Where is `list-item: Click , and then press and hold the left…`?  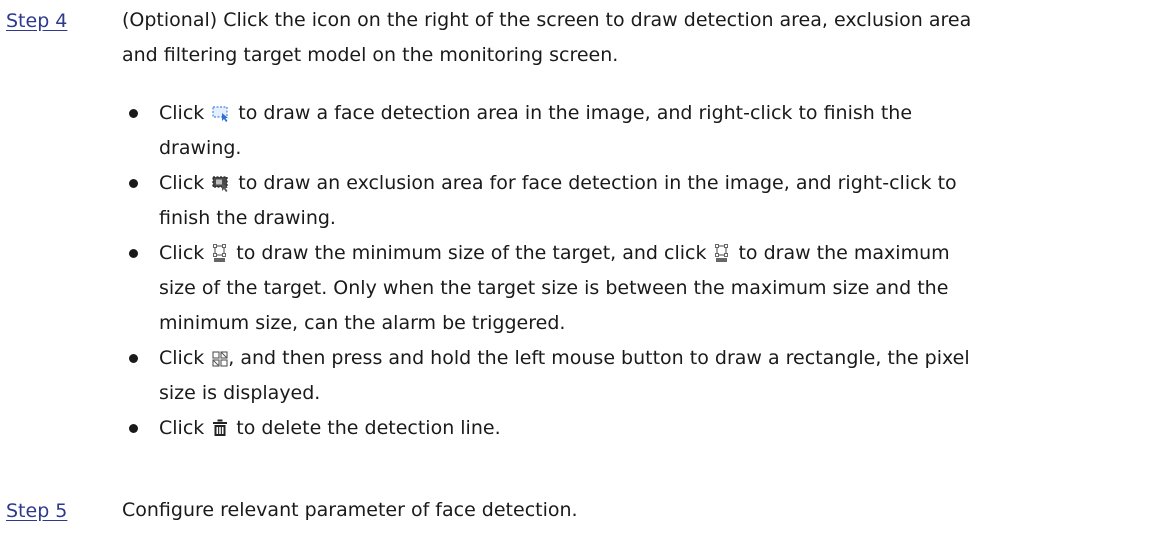
list-item: Click , and then press and hold the left… is located at coordinates (642, 376).